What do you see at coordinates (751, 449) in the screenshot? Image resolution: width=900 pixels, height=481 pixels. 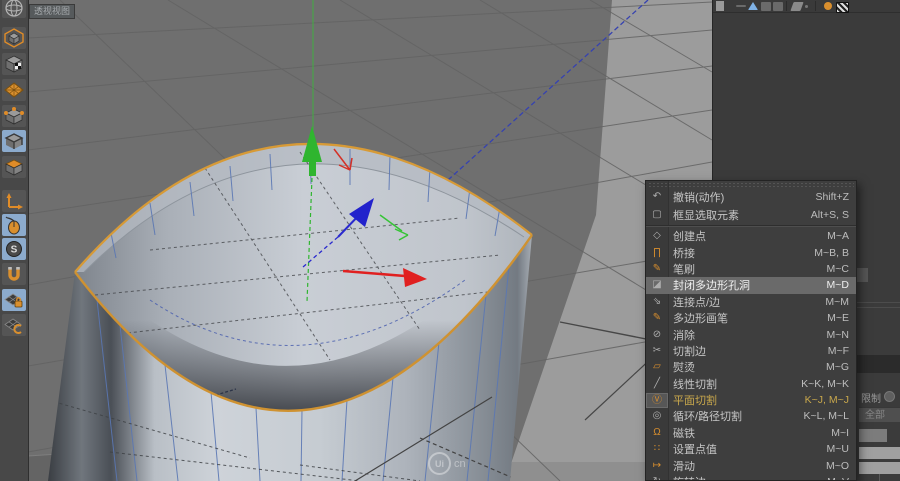 I see `menu-item-set-point-value: ∷ 设置点值 M~U` at bounding box center [751, 449].